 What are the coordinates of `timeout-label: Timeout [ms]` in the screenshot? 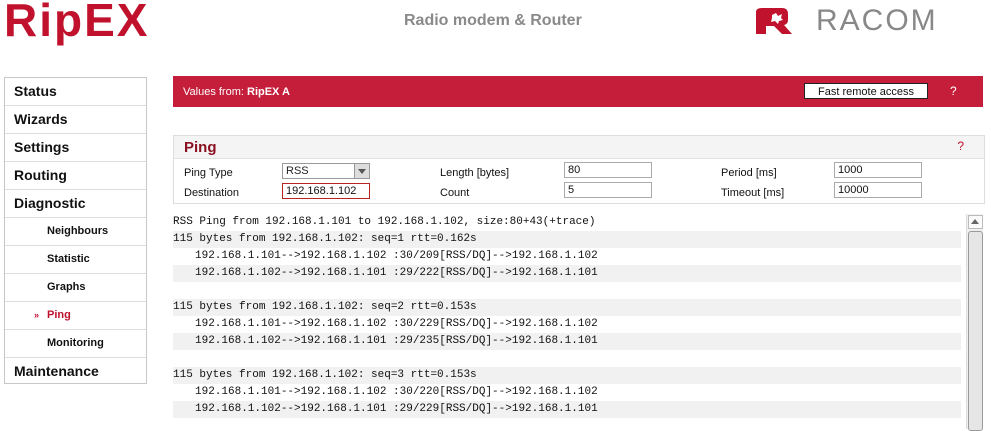 It's located at (753, 193).